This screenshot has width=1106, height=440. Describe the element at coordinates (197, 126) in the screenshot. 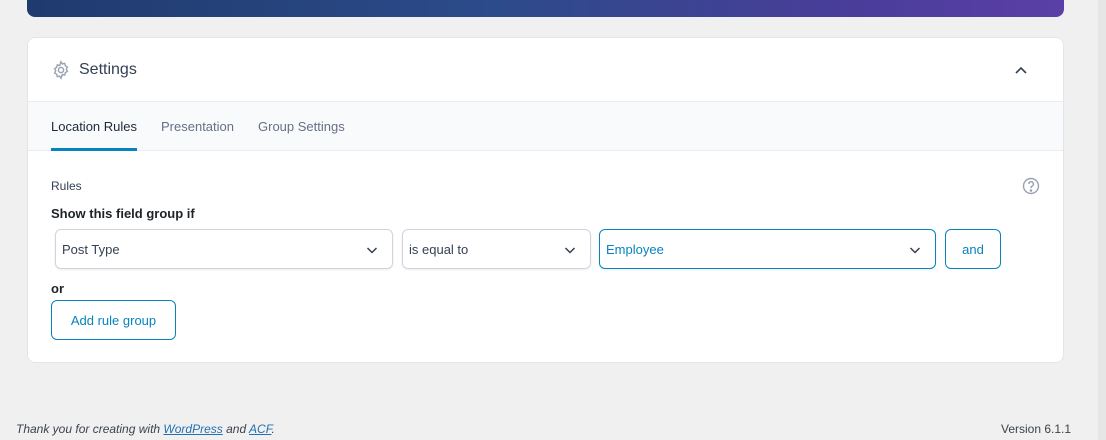

I see `tab-presentation: Presentation` at that location.